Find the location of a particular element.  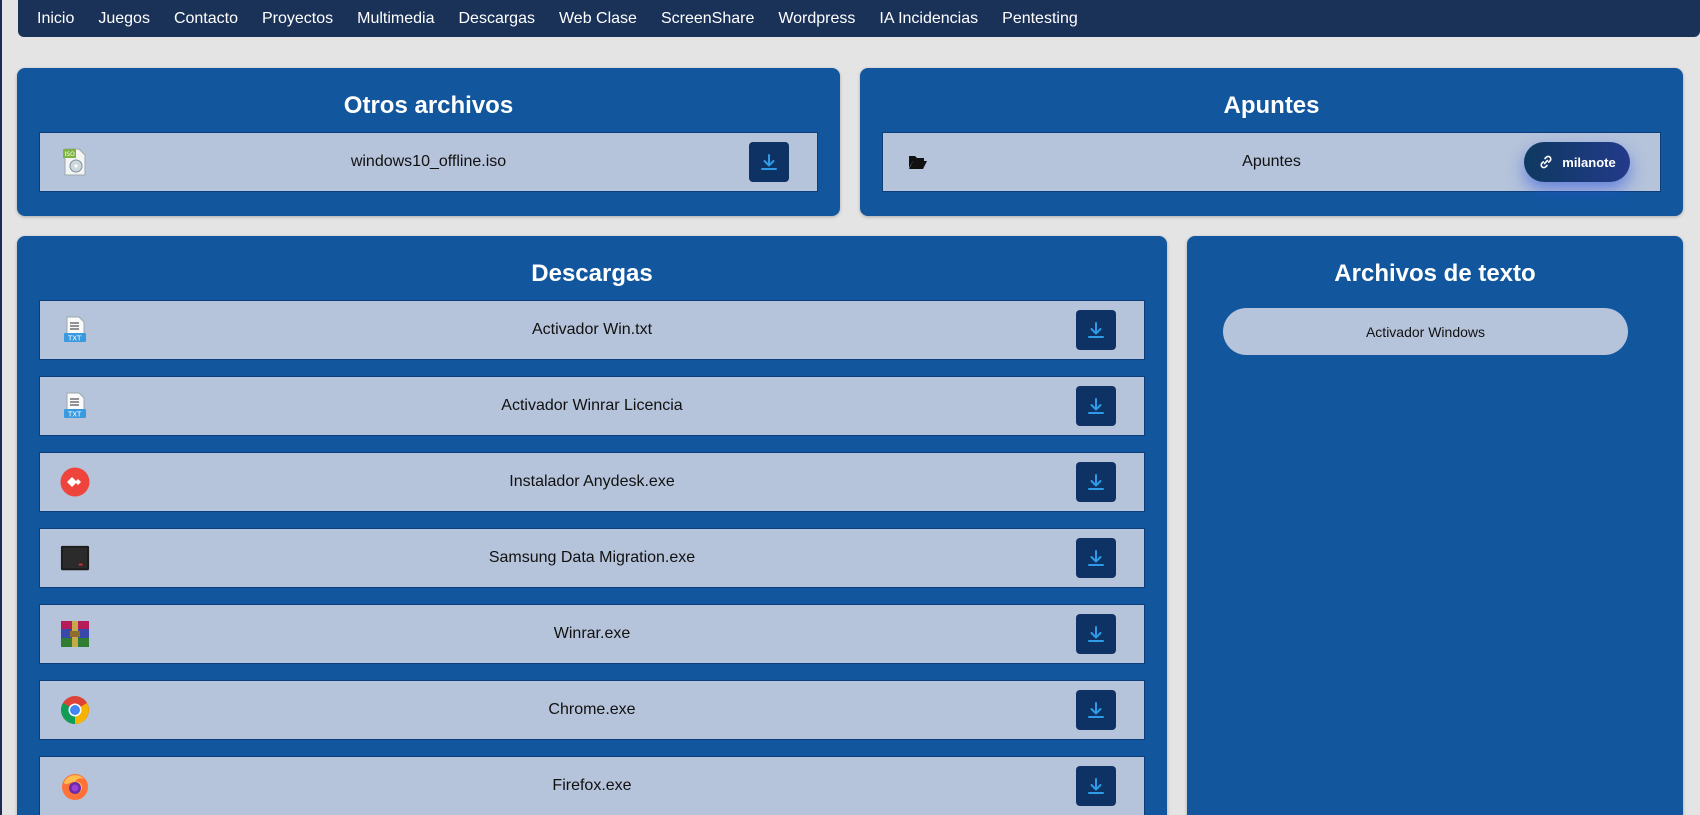

nav-multimedia: Multimedia is located at coordinates (395, 19).